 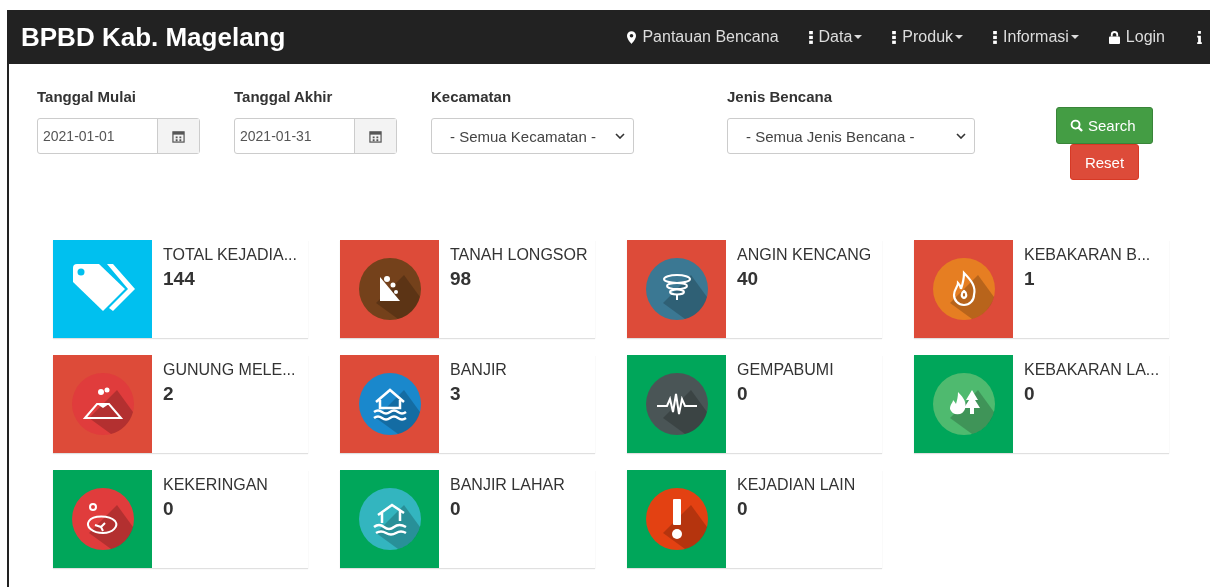 What do you see at coordinates (153, 37) in the screenshot?
I see `brand-title: BPBD Kab. Magelang` at bounding box center [153, 37].